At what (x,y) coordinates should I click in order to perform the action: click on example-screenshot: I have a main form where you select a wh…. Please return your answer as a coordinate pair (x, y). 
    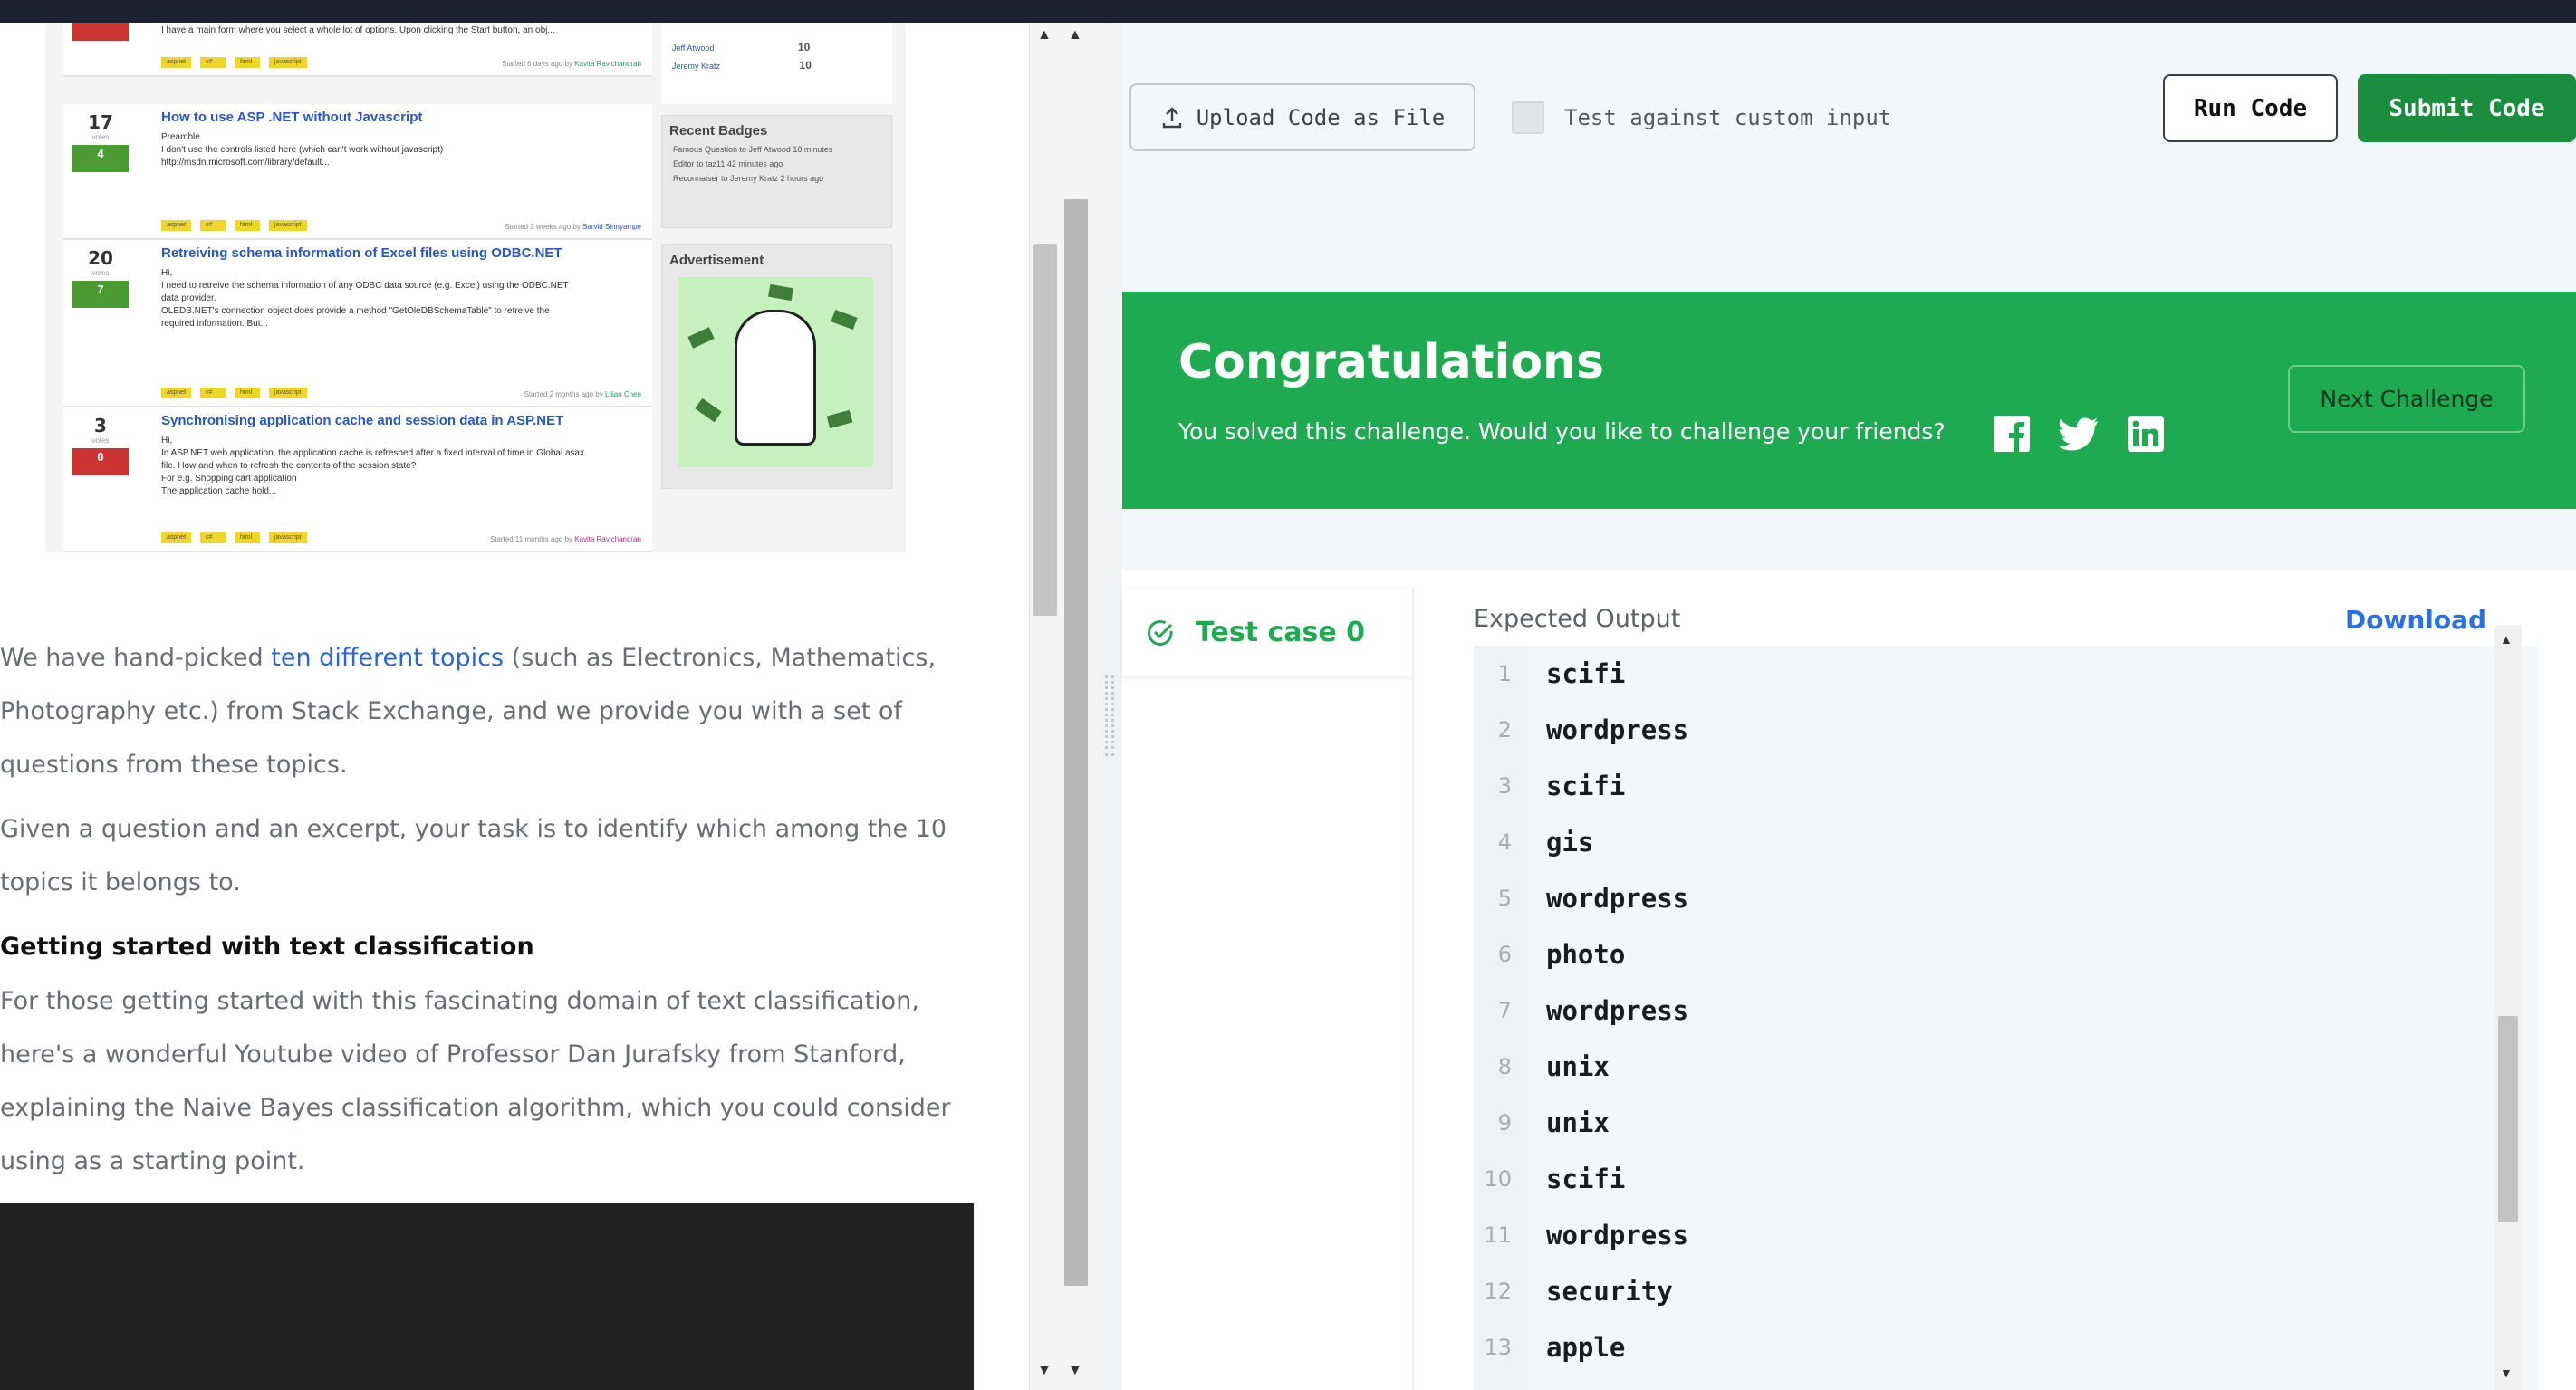
    Looking at the image, I should click on (475, 287).